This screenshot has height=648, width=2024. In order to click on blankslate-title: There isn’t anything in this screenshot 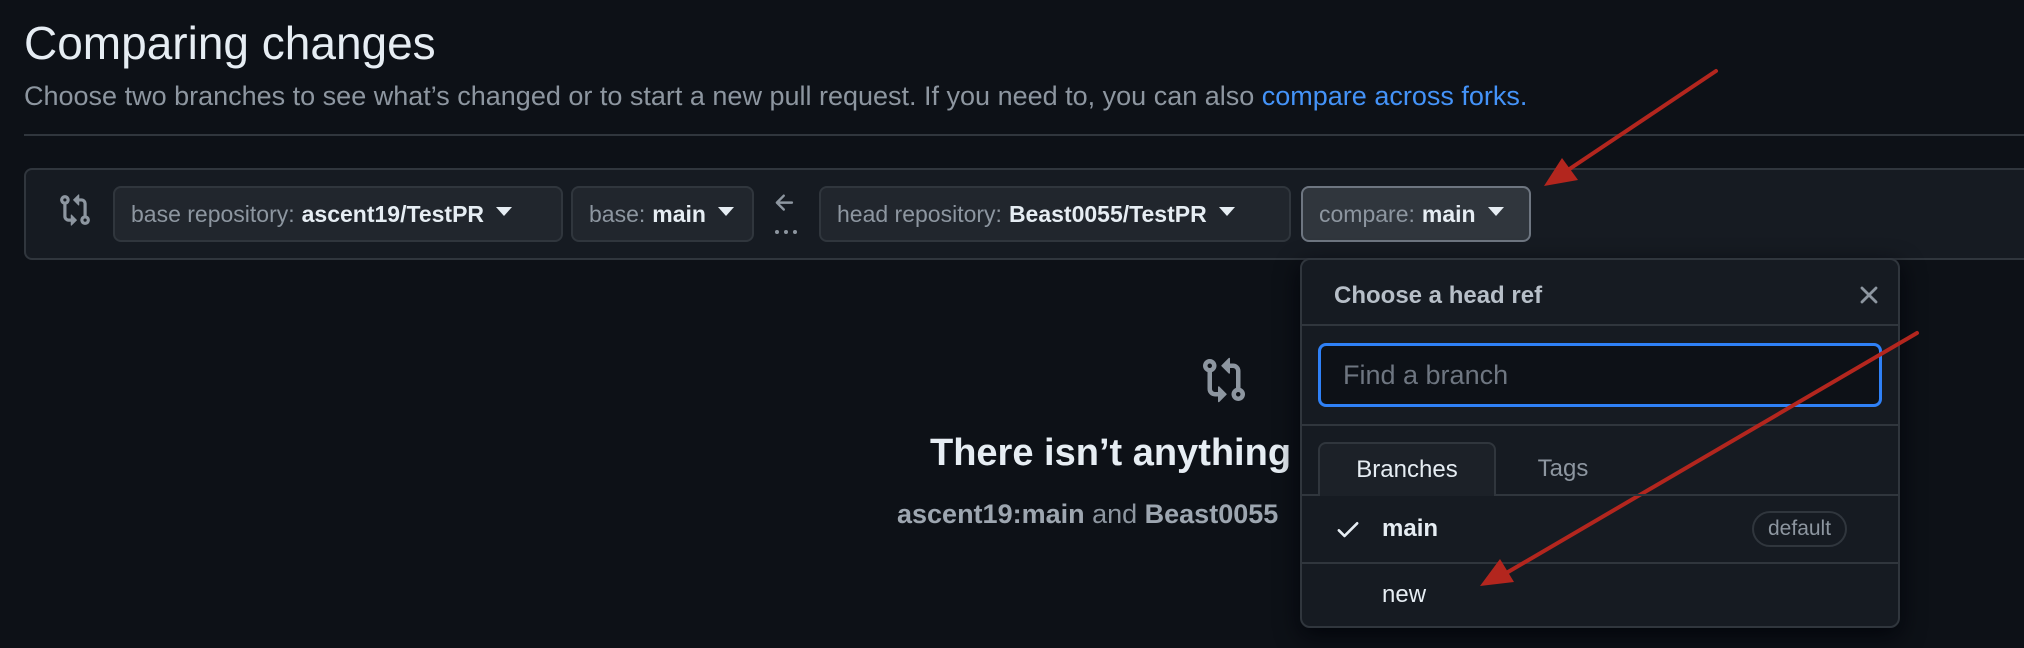, I will do `click(1111, 453)`.